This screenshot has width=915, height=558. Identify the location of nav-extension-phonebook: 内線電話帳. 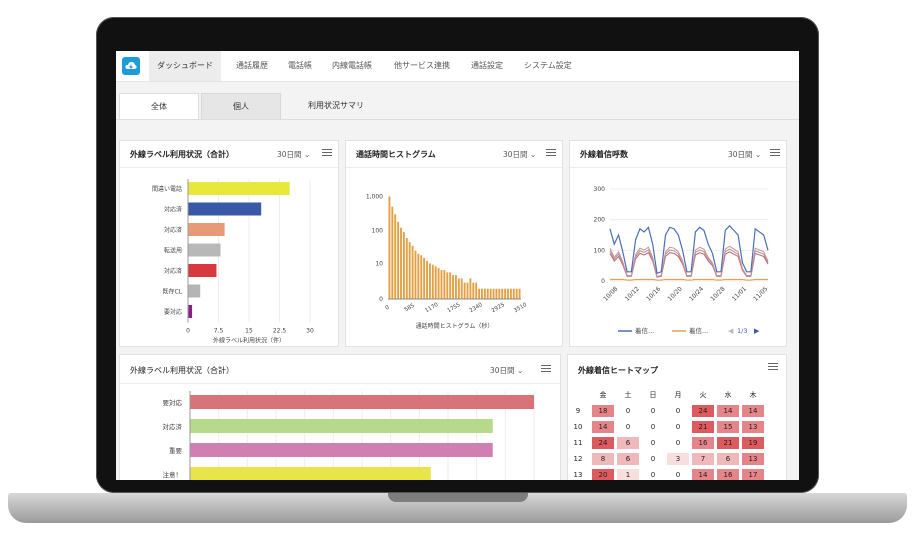
(352, 66).